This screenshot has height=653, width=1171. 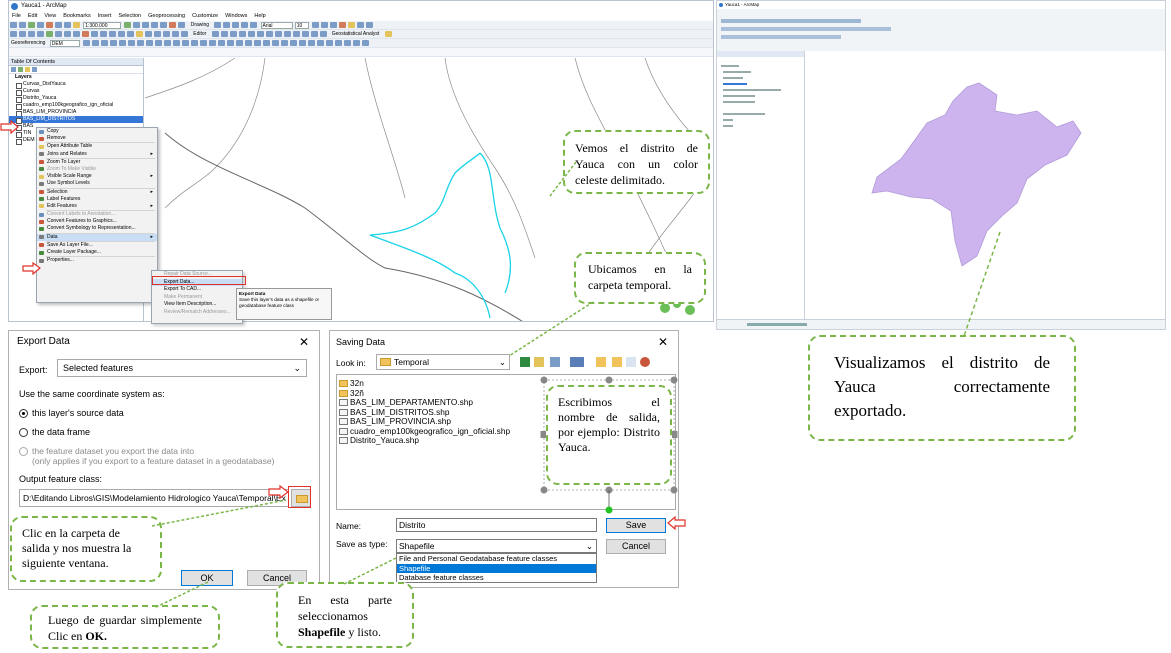 I want to click on radio-data-frame, so click(x=23, y=432).